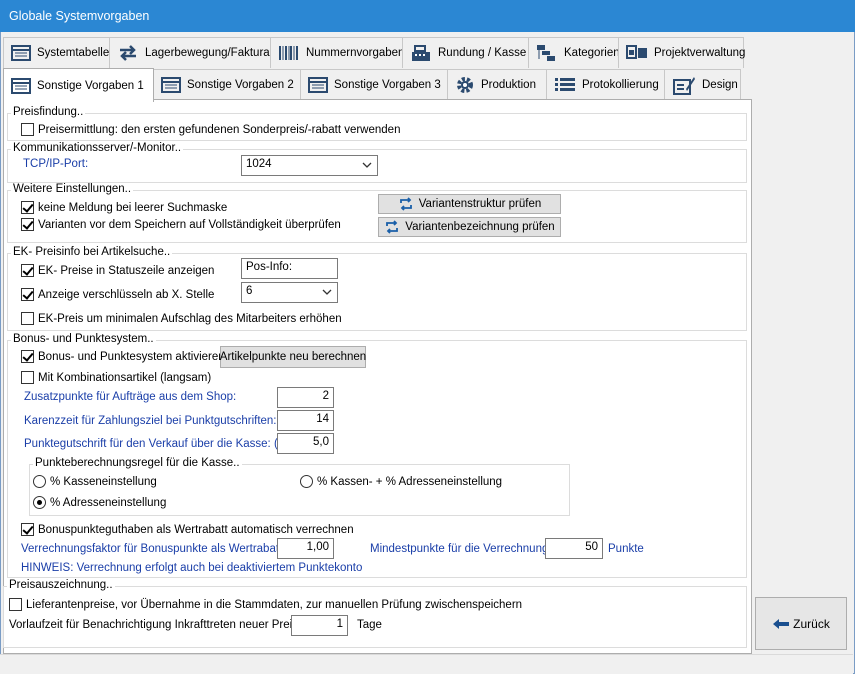 This screenshot has height=674, width=855. Describe the element at coordinates (620, 85) in the screenshot. I see `tab-label: Protokollierung` at that location.